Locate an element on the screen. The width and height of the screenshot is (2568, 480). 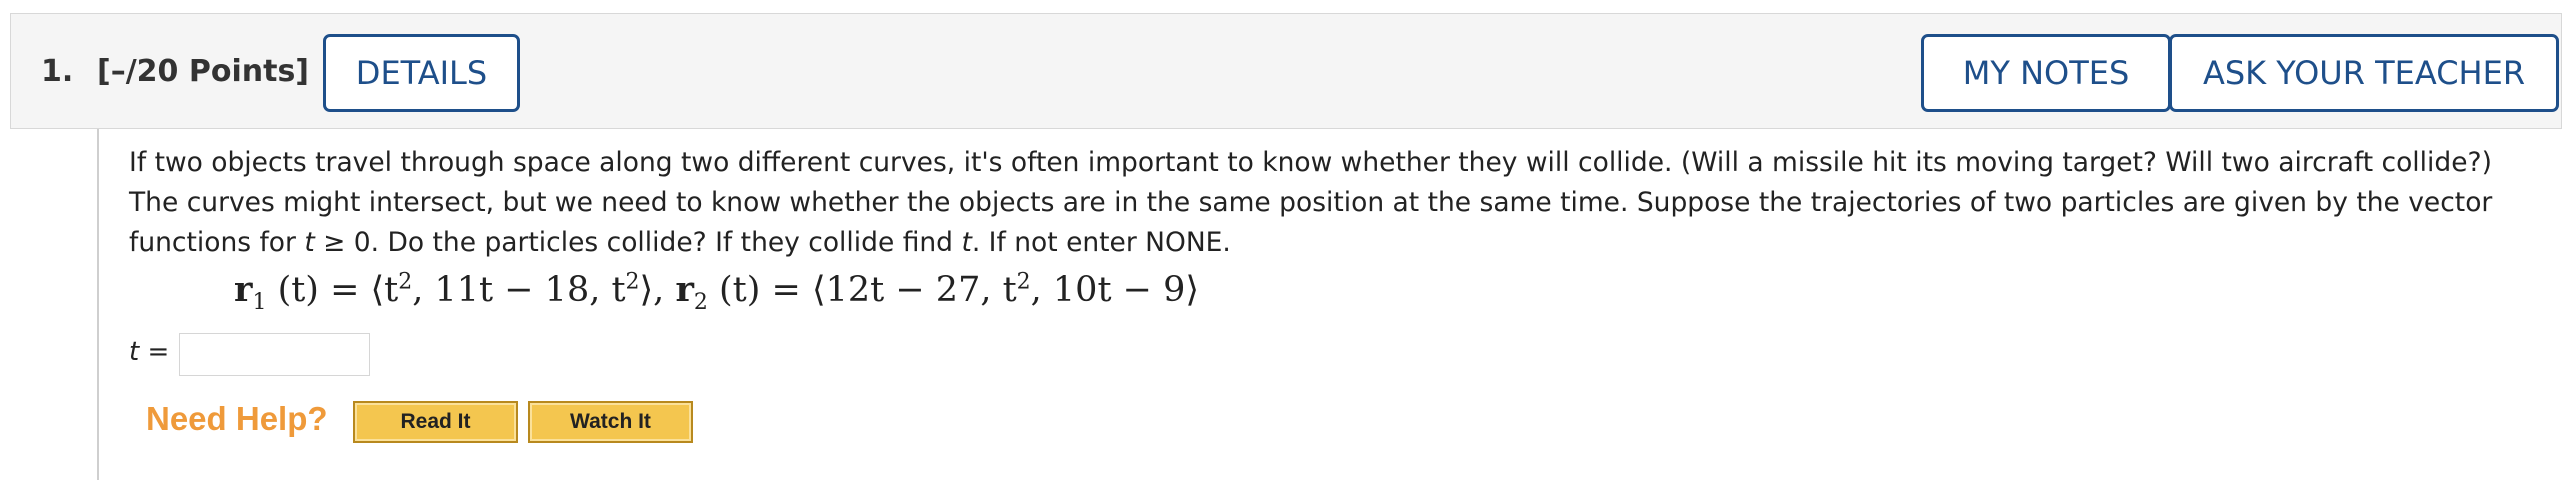
r1-body-b: , 11t − 18, t is located at coordinates (519, 290).